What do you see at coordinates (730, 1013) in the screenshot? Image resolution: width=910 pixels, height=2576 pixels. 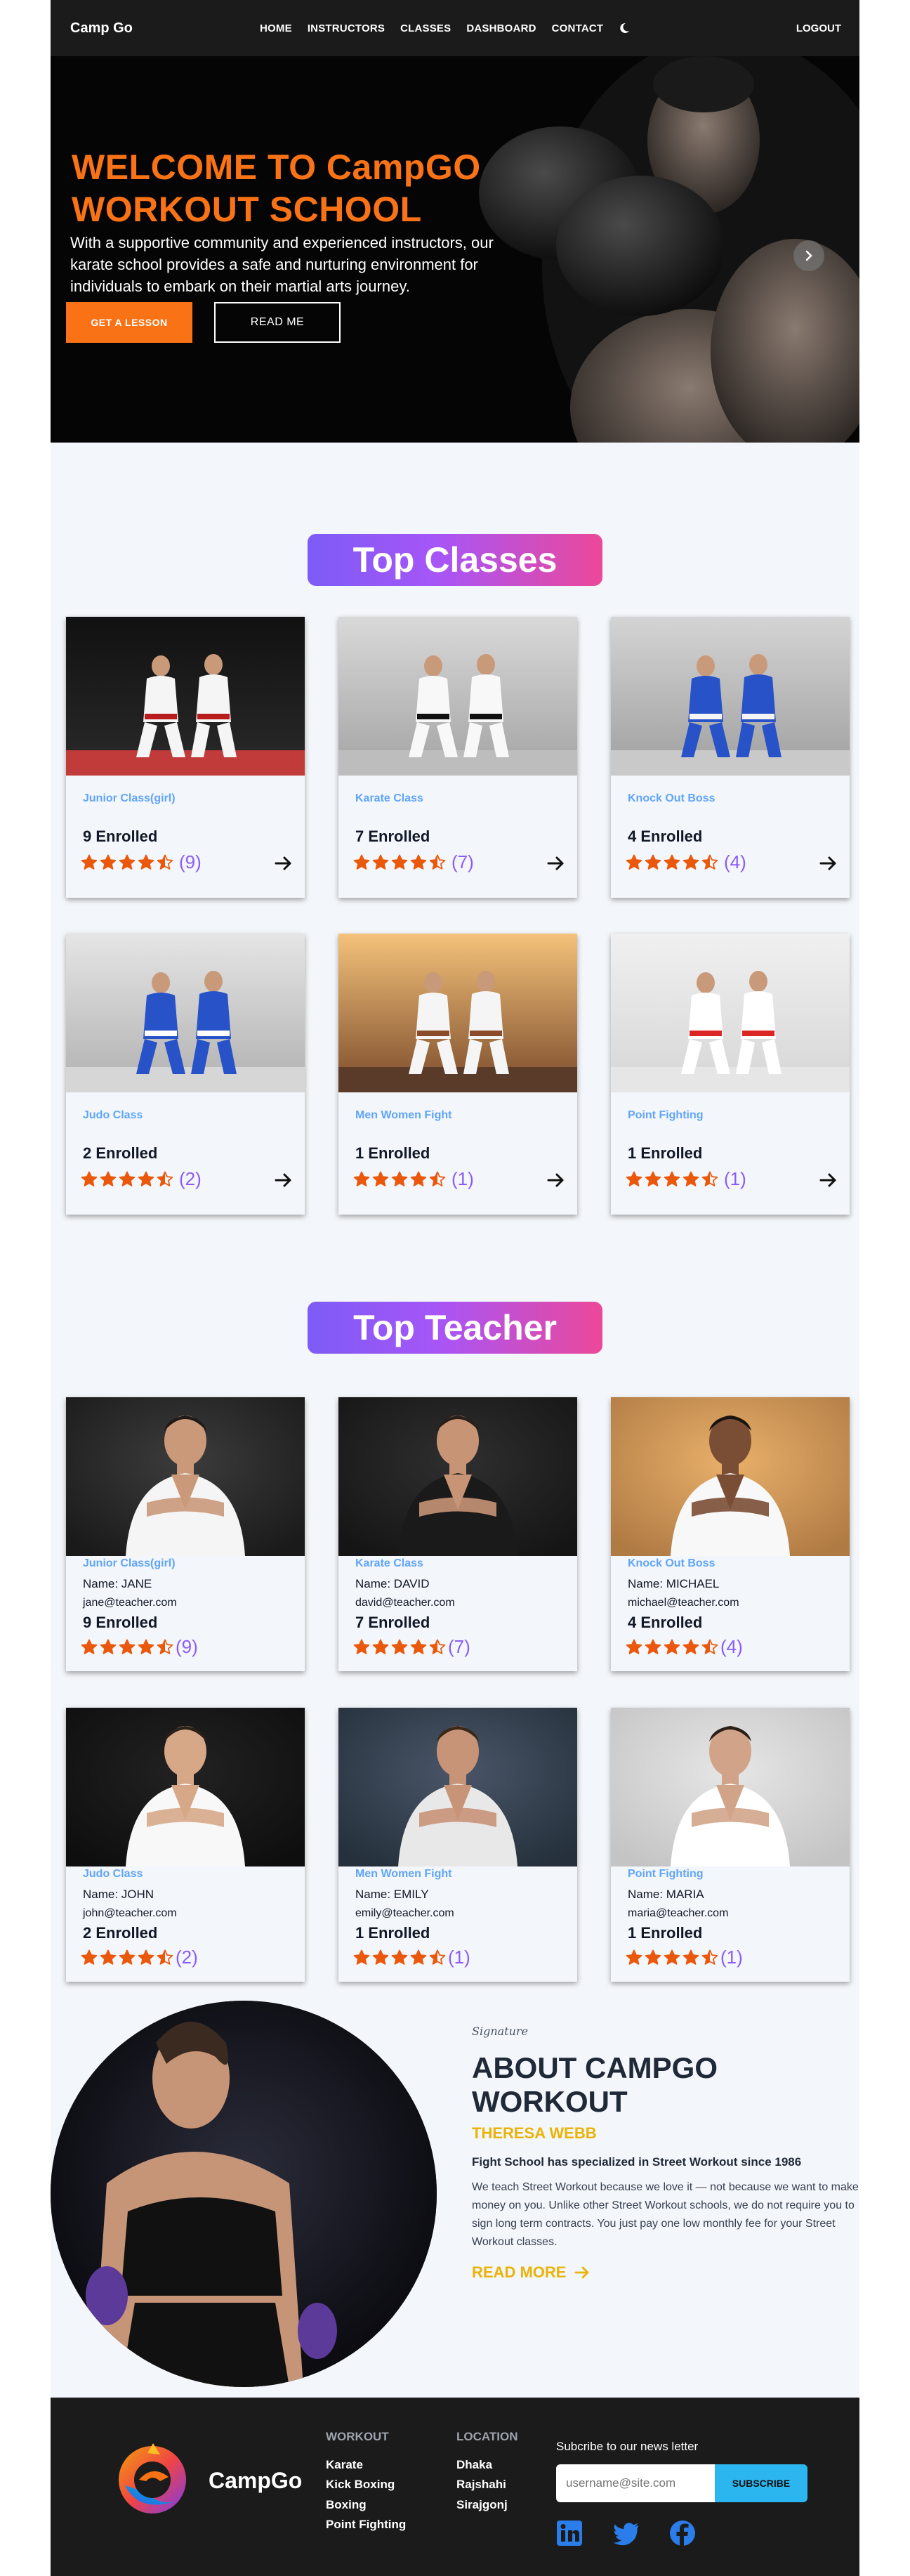 I see `class-image` at bounding box center [730, 1013].